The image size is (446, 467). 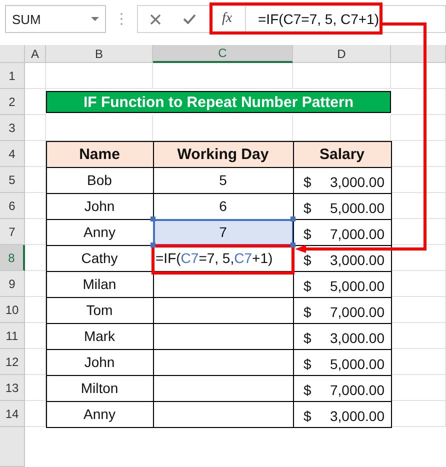 What do you see at coordinates (12, 362) in the screenshot?
I see `row-header: 12` at bounding box center [12, 362].